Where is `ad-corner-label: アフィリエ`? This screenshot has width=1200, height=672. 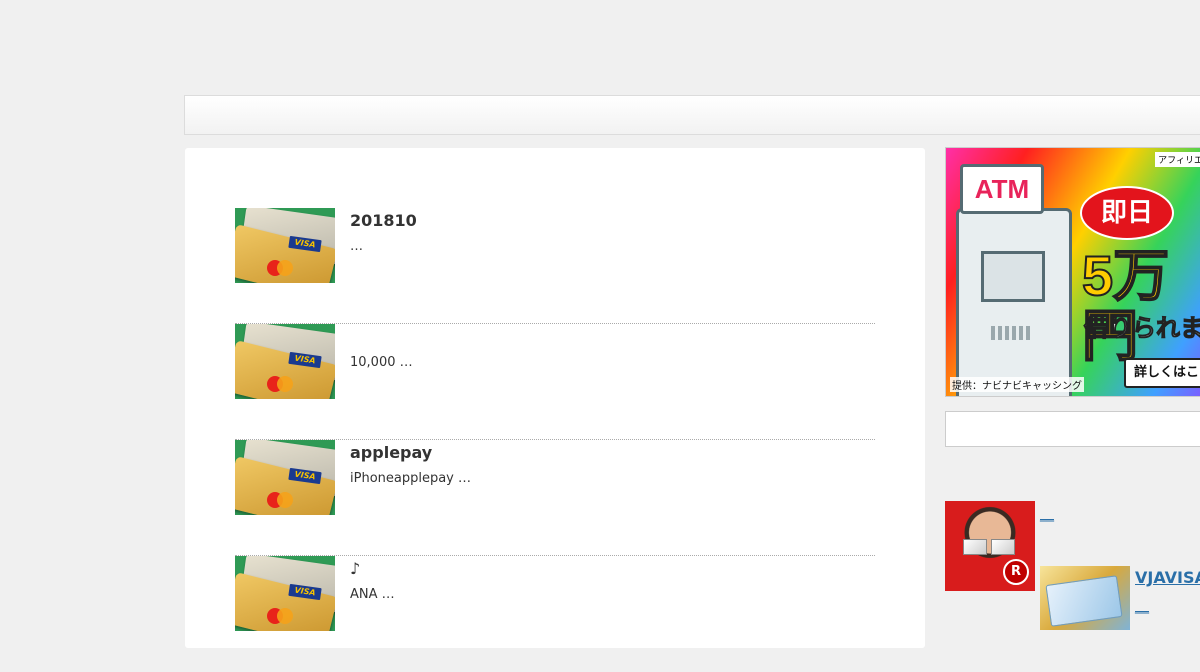
ad-corner-label: アフィリエ is located at coordinates (1177, 159).